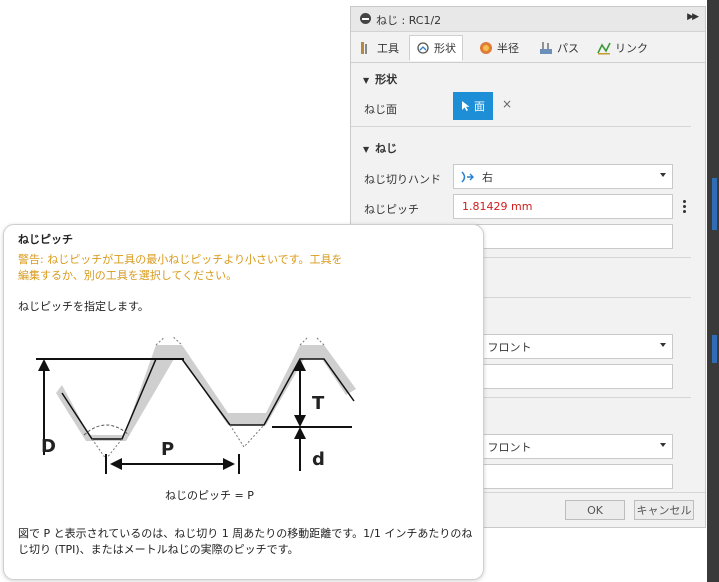 This screenshot has height=582, width=719. I want to click on expand-icon: ▶▶, so click(693, 17).